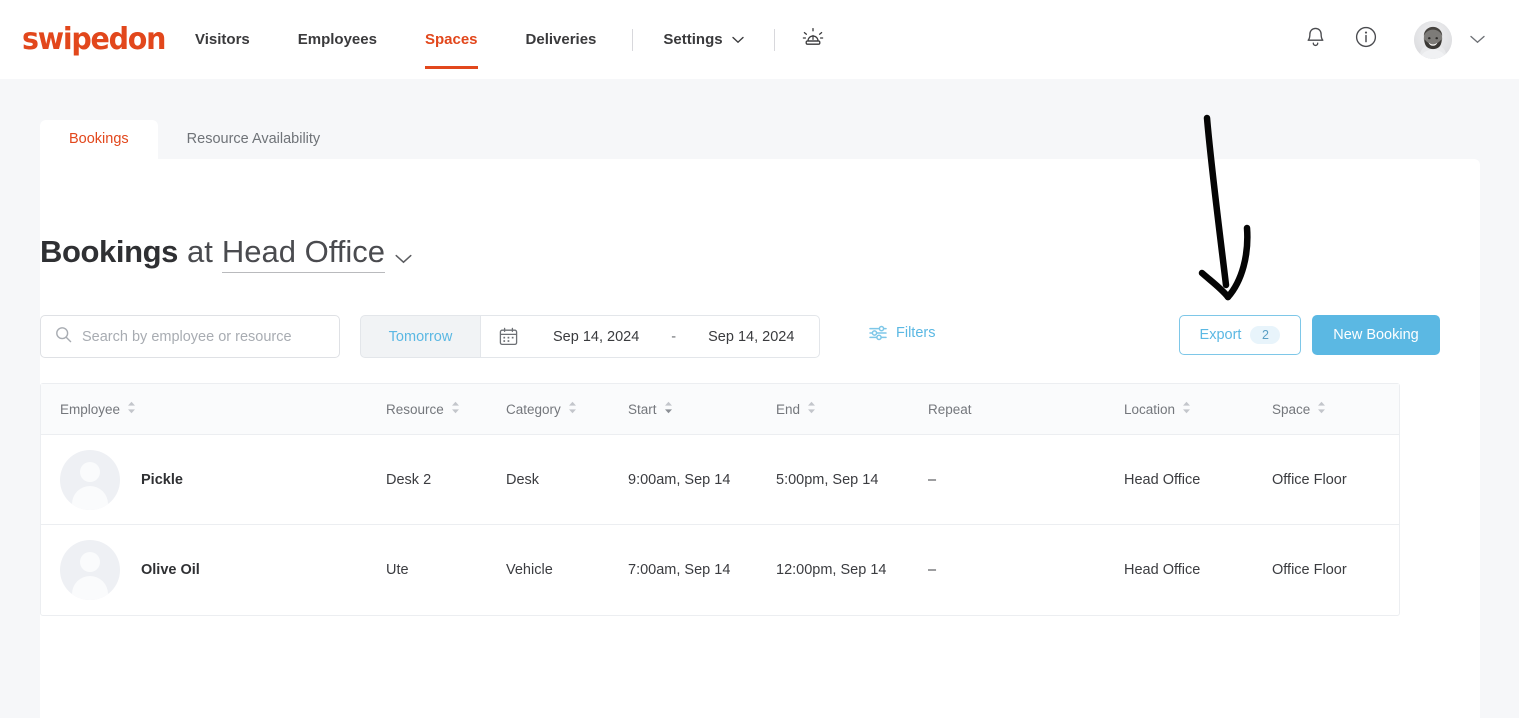 This screenshot has height=718, width=1519. What do you see at coordinates (529, 570) in the screenshot?
I see `cell-category: Vehicle` at bounding box center [529, 570].